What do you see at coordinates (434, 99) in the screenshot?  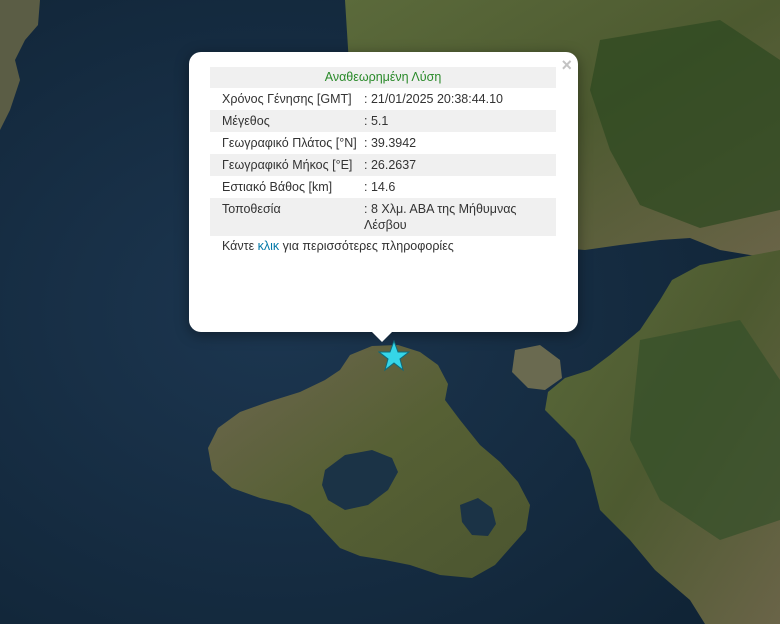 I see `row-value: : 21/01/2025 20:38:44.10` at bounding box center [434, 99].